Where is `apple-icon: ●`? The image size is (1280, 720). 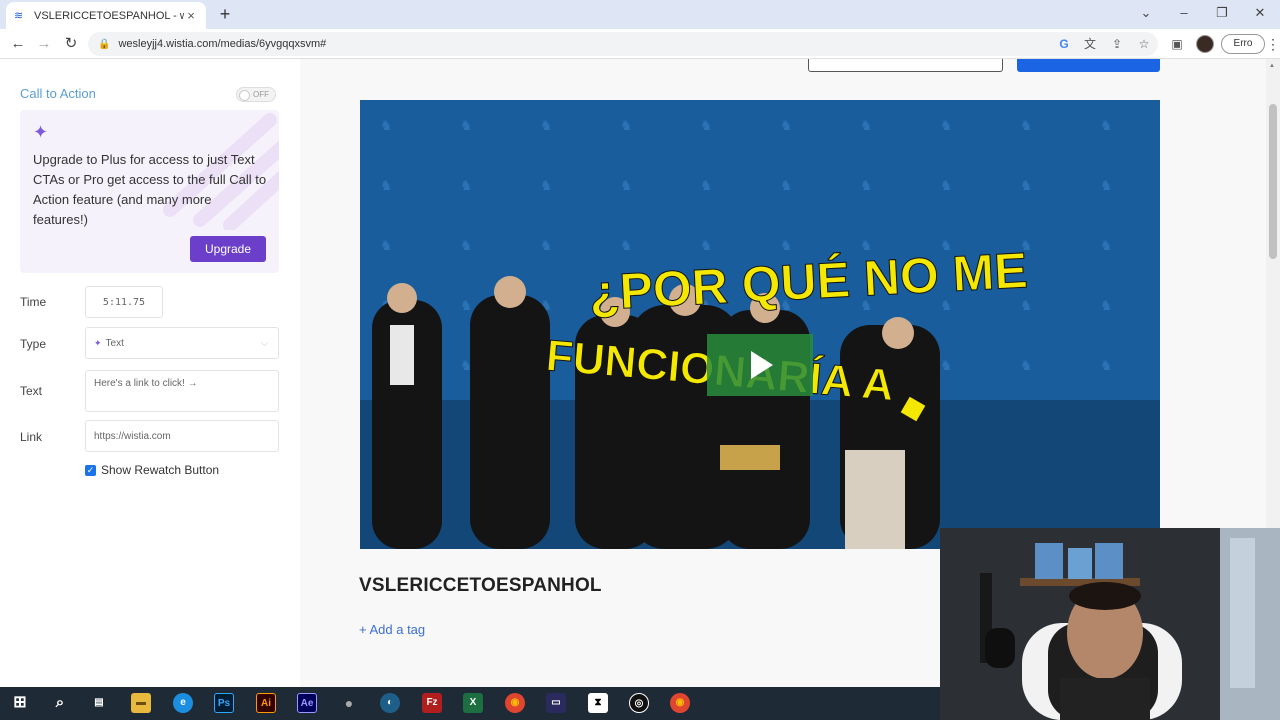 apple-icon: ● is located at coordinates (349, 703).